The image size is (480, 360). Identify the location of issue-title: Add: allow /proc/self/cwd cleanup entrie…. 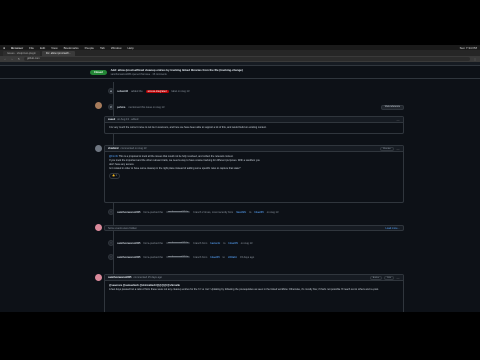
(176, 70).